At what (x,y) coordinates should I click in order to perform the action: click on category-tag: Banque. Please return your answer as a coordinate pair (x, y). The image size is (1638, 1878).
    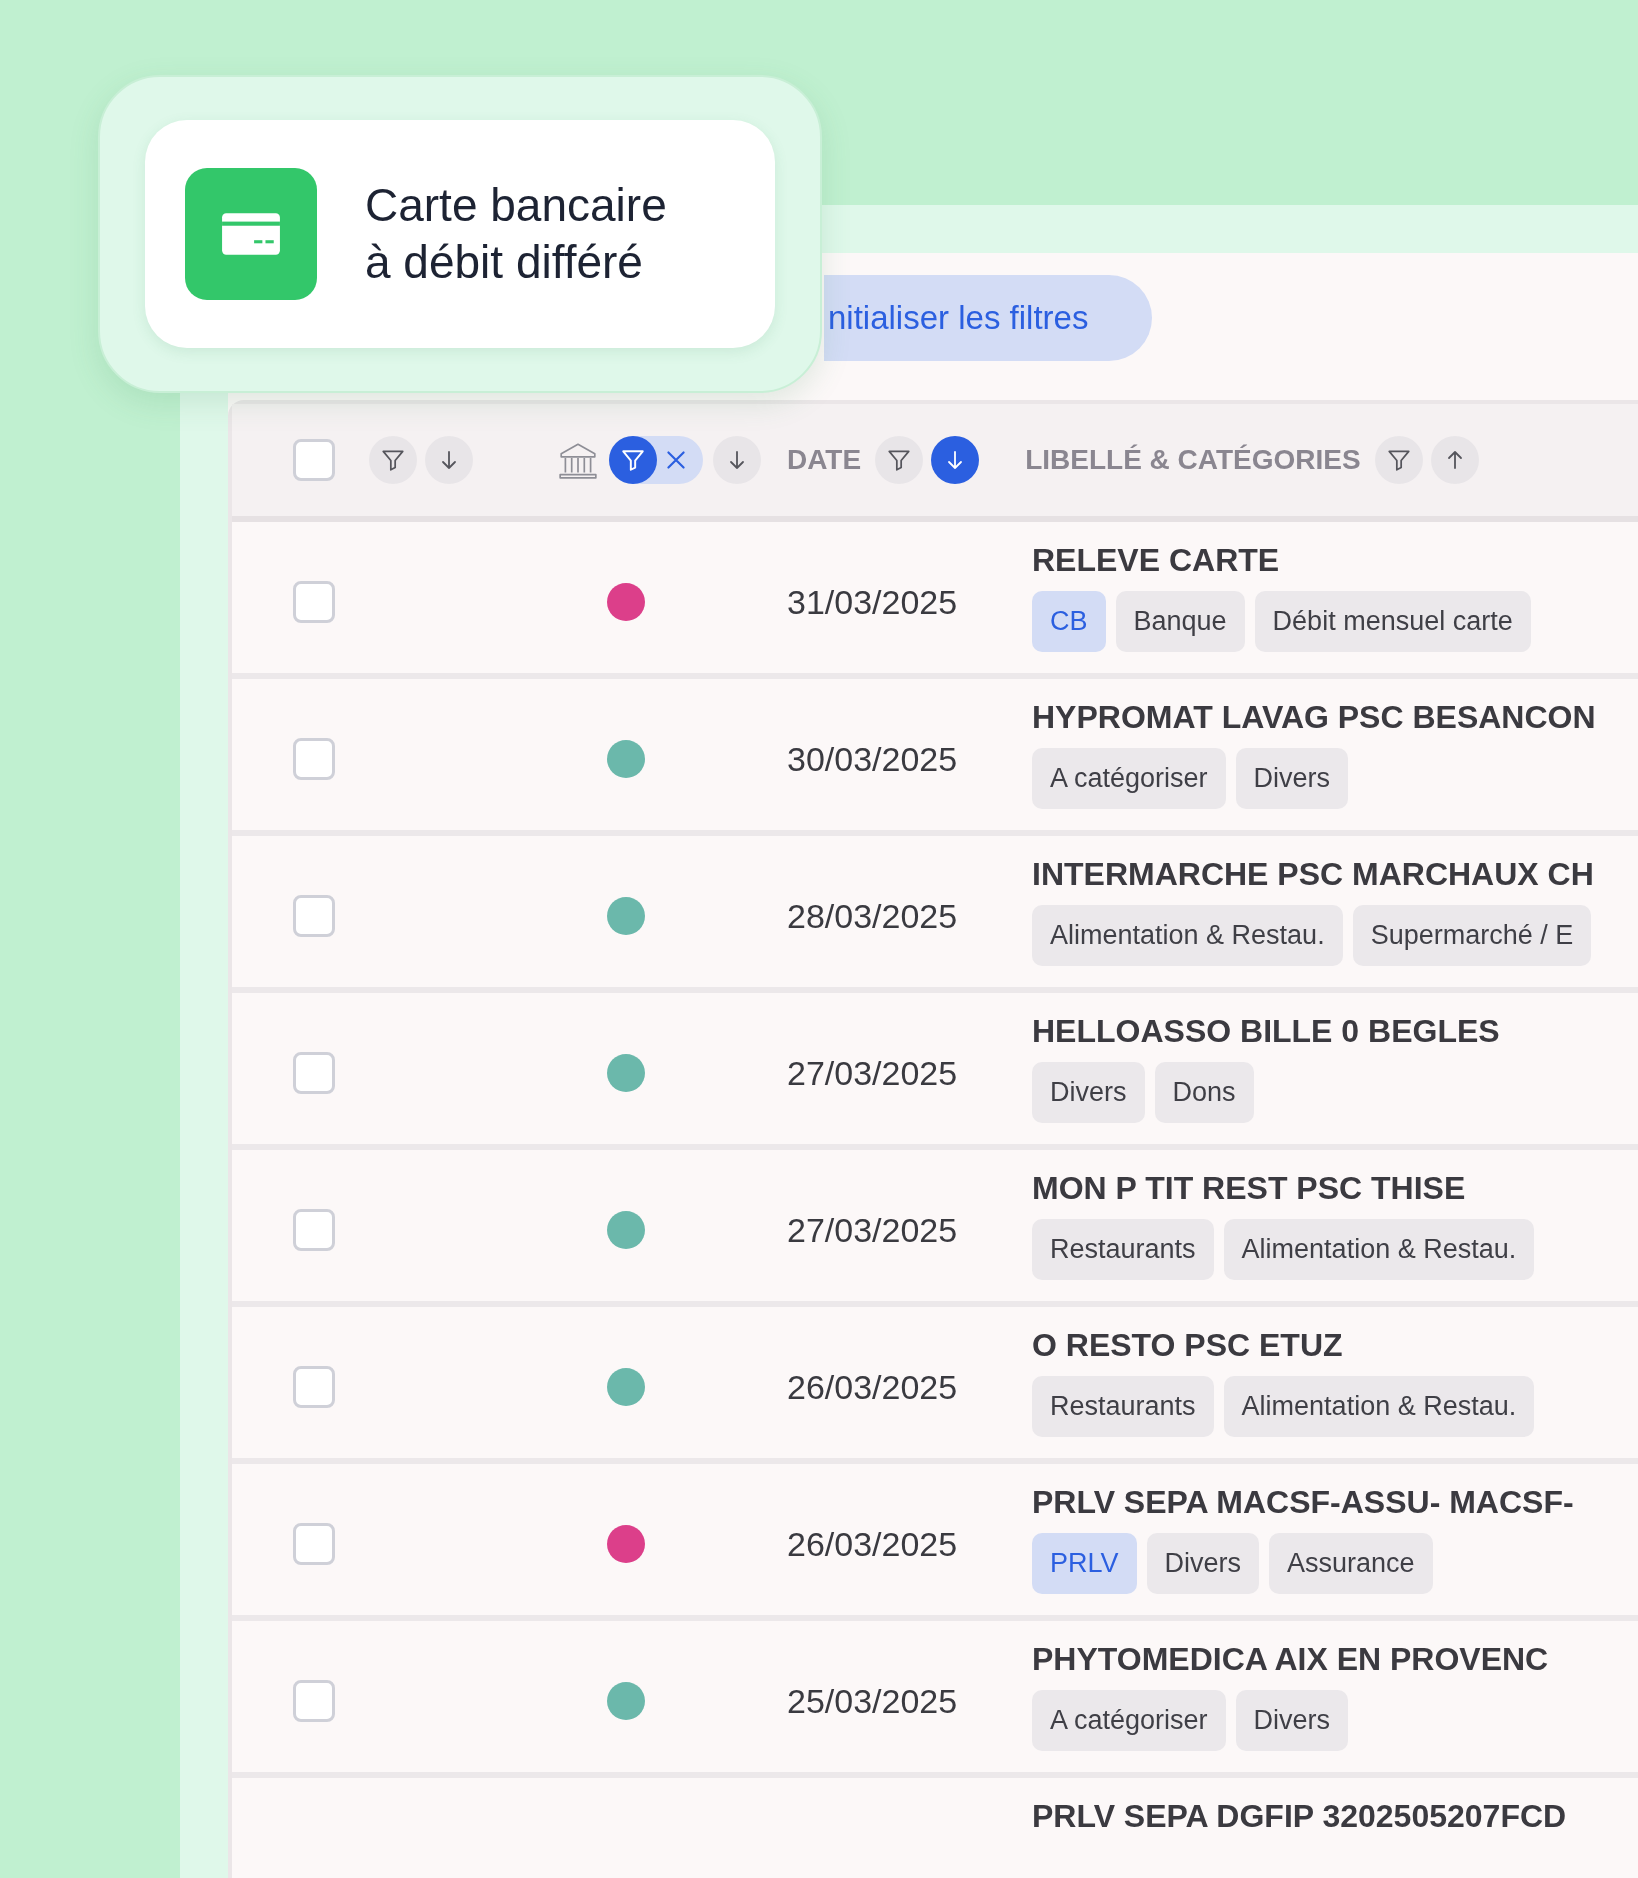
    Looking at the image, I should click on (1180, 621).